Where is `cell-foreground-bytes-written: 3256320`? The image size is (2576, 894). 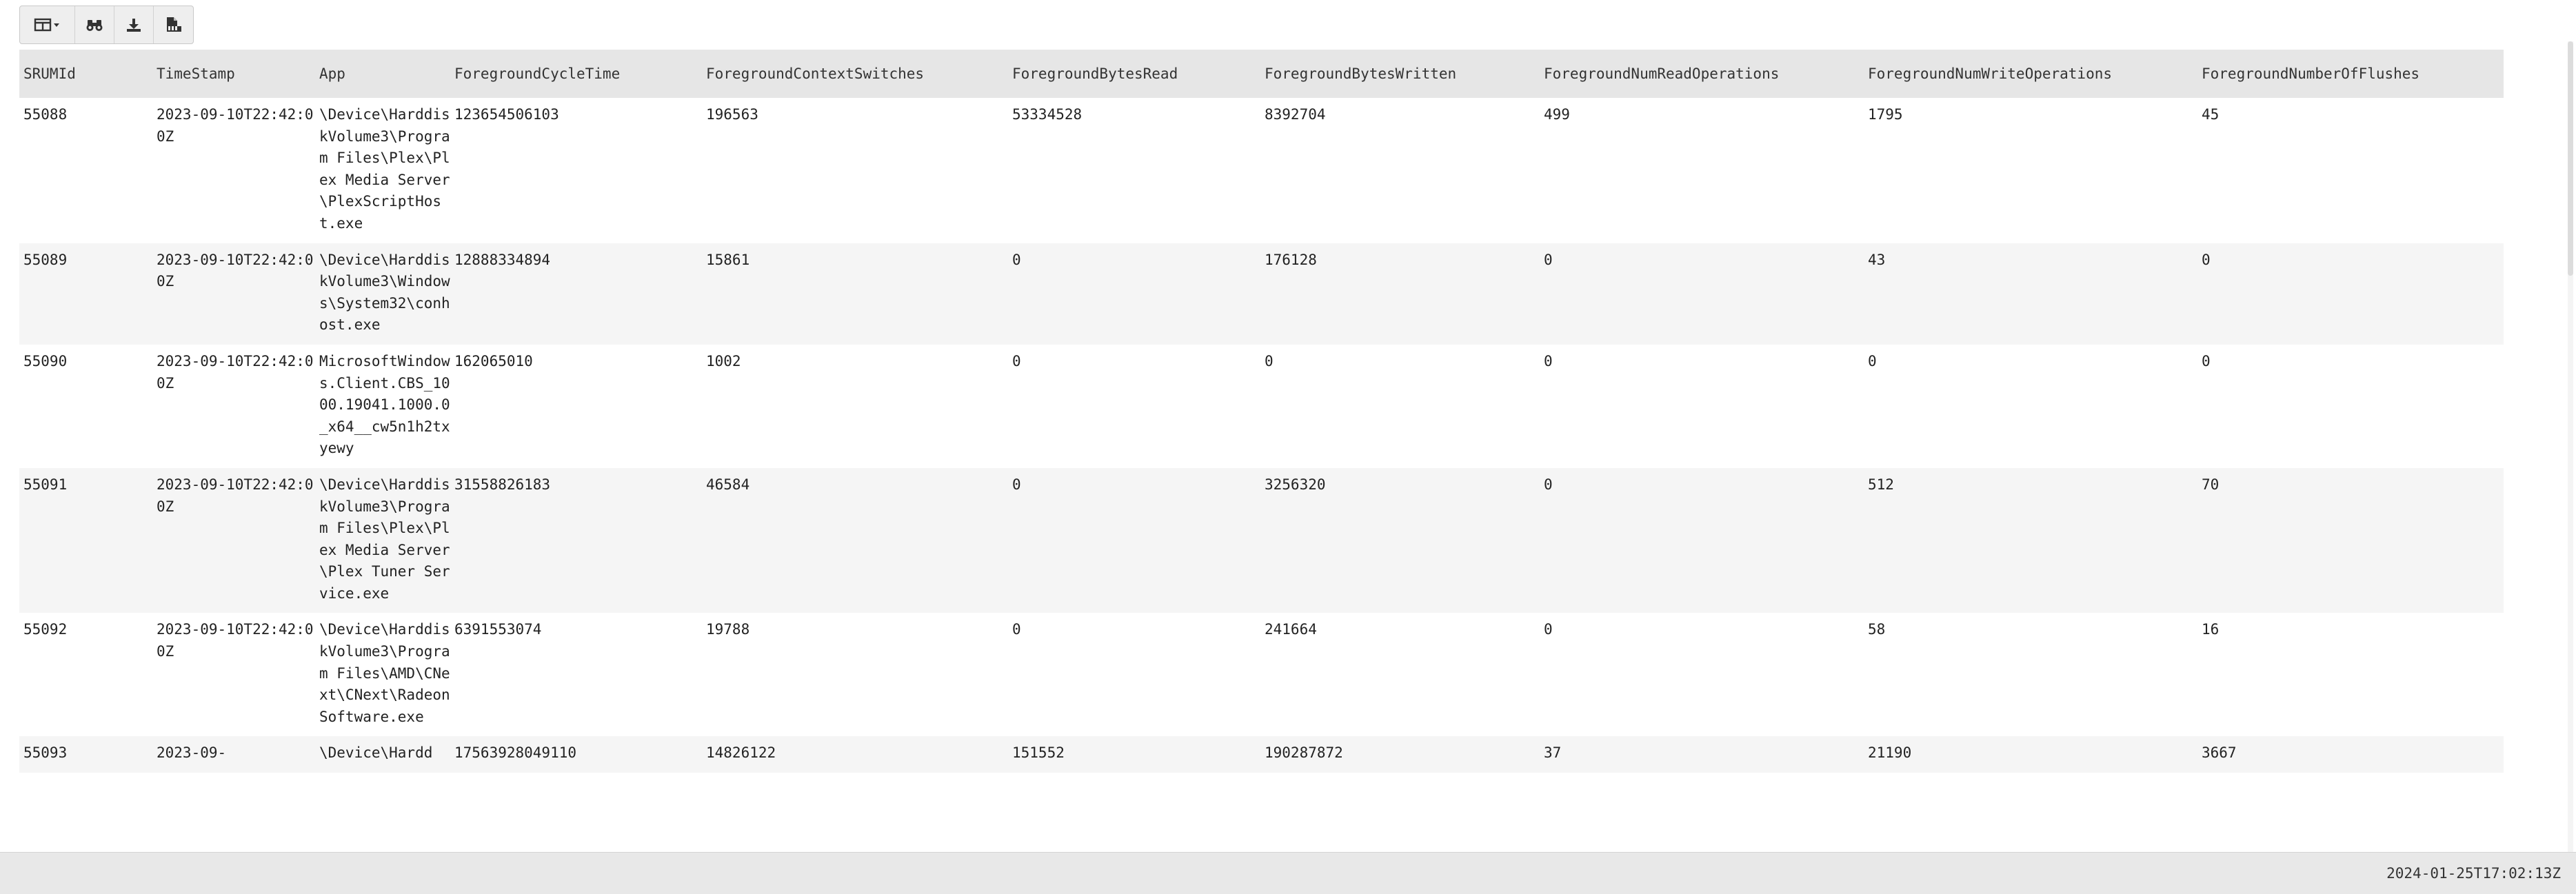 cell-foreground-bytes-written: 3256320 is located at coordinates (1400, 540).